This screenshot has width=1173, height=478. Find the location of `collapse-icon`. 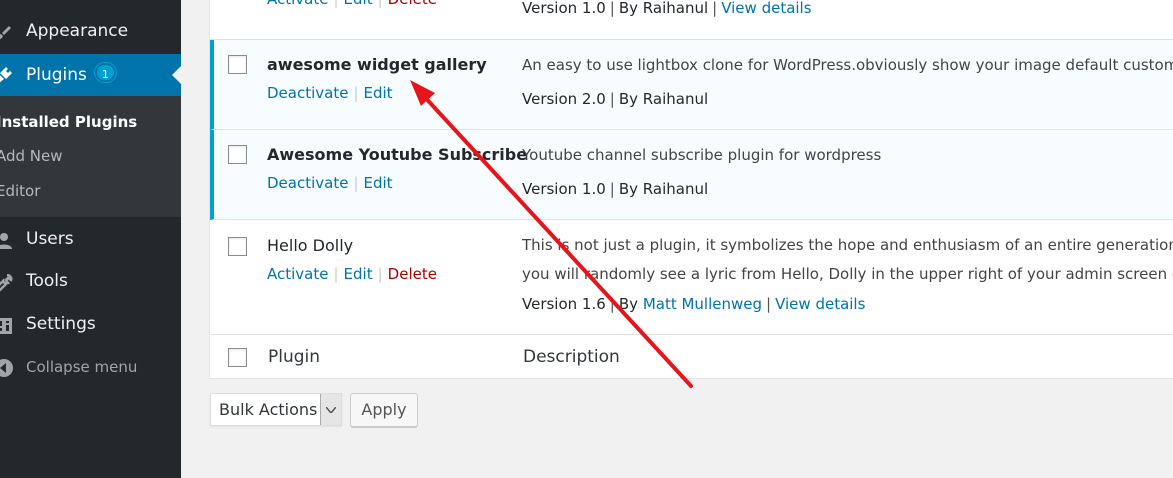

collapse-icon is located at coordinates (7, 368).